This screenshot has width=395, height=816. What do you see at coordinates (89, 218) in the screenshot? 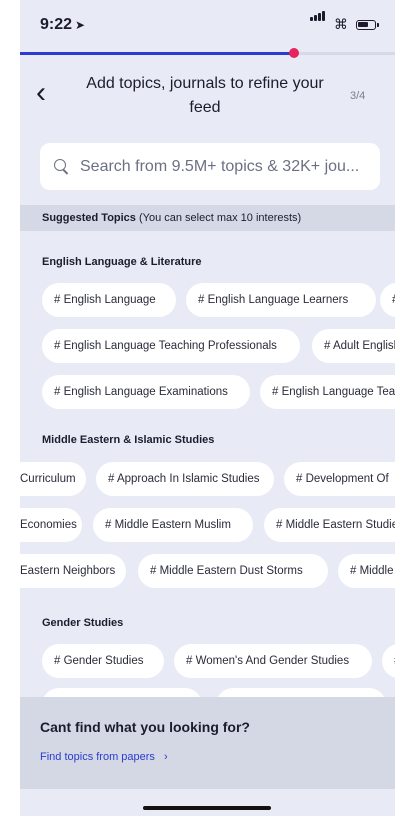
I see `suggested-title: Suggested Topics` at bounding box center [89, 218].